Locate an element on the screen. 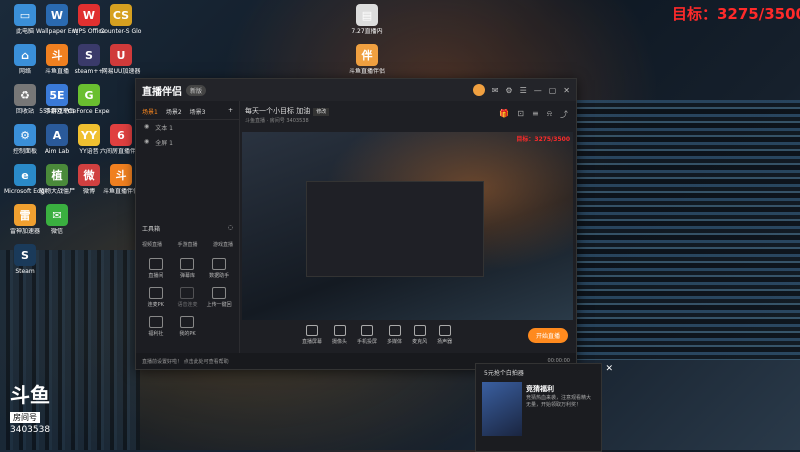 Image resolution: width=800 pixels, height=452 pixels. tool-tab: 手游直播 is located at coordinates (187, 244).